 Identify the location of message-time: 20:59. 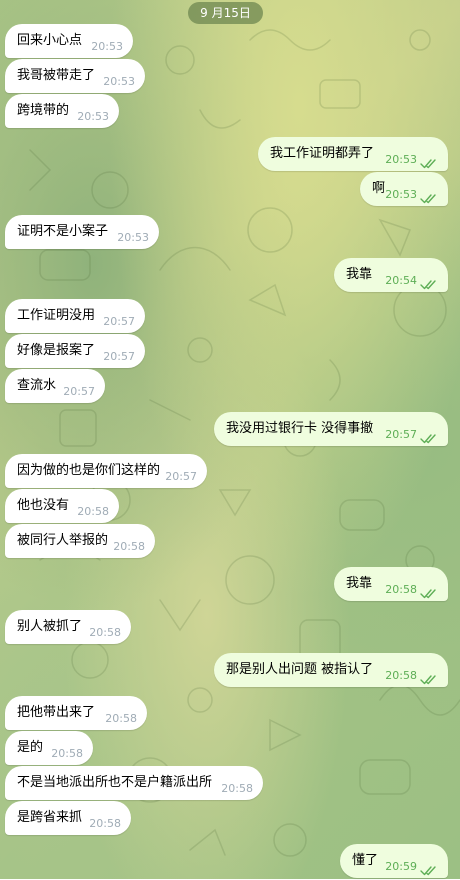
(401, 866).